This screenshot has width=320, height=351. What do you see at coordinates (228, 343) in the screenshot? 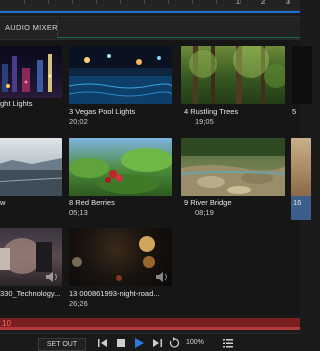
I see `list-view-icon` at bounding box center [228, 343].